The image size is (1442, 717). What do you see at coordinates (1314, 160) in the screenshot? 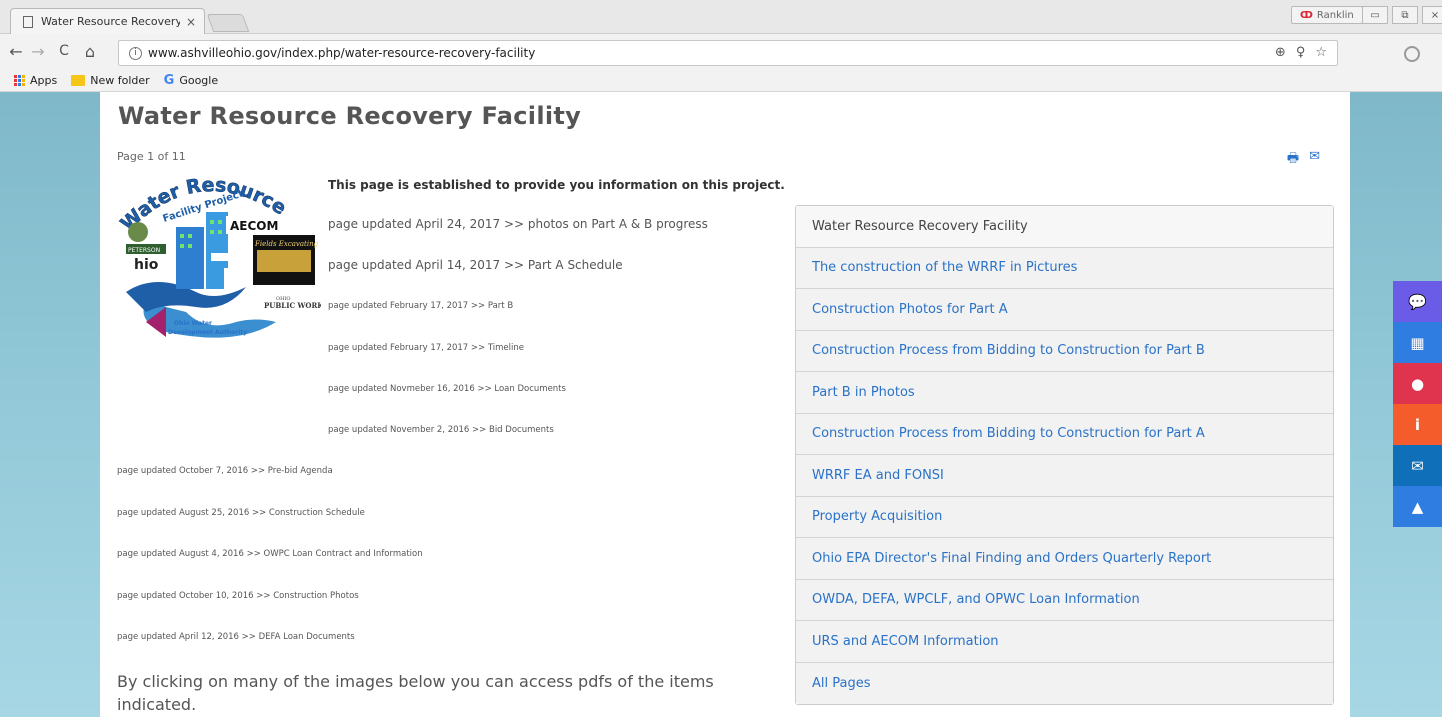
I see `email-icon: ✉` at bounding box center [1314, 160].